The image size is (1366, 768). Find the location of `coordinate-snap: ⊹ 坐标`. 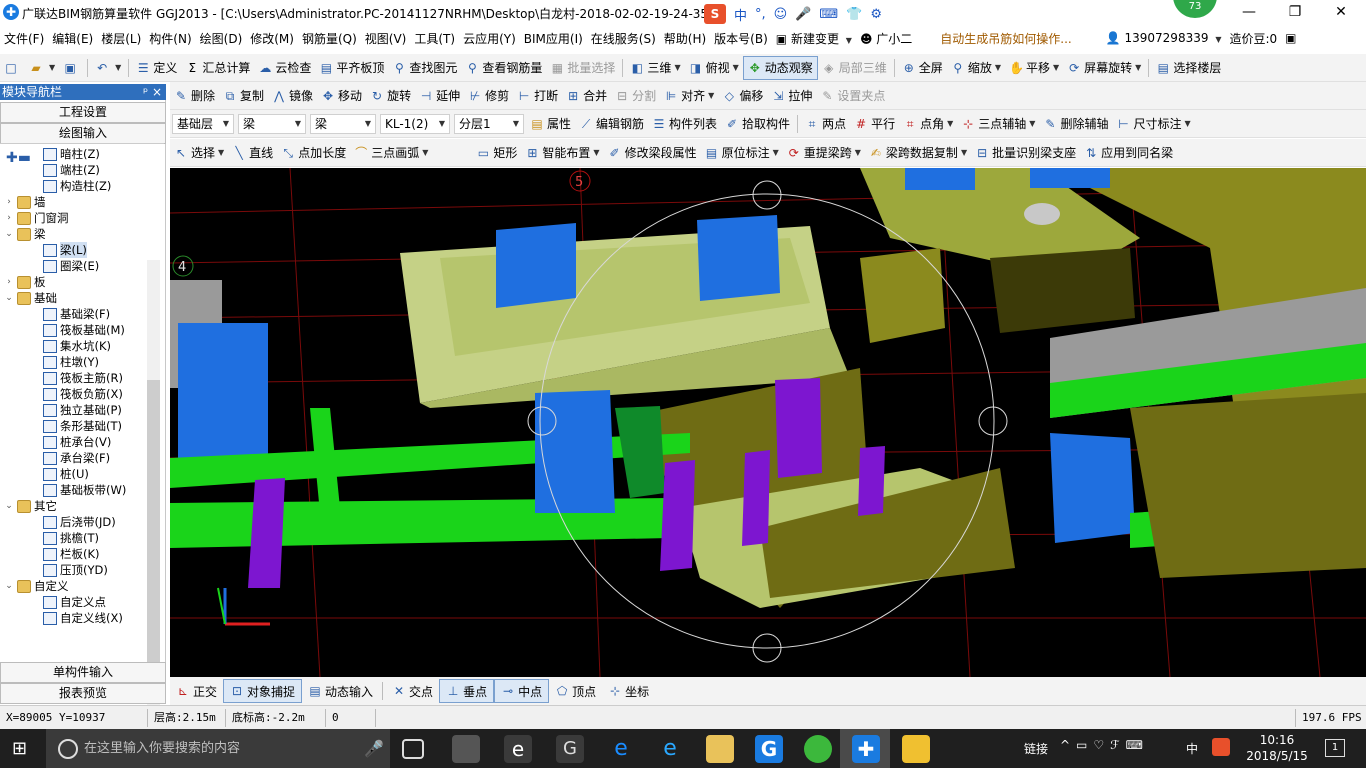

coordinate-snap: ⊹ 坐标 is located at coordinates (628, 691).